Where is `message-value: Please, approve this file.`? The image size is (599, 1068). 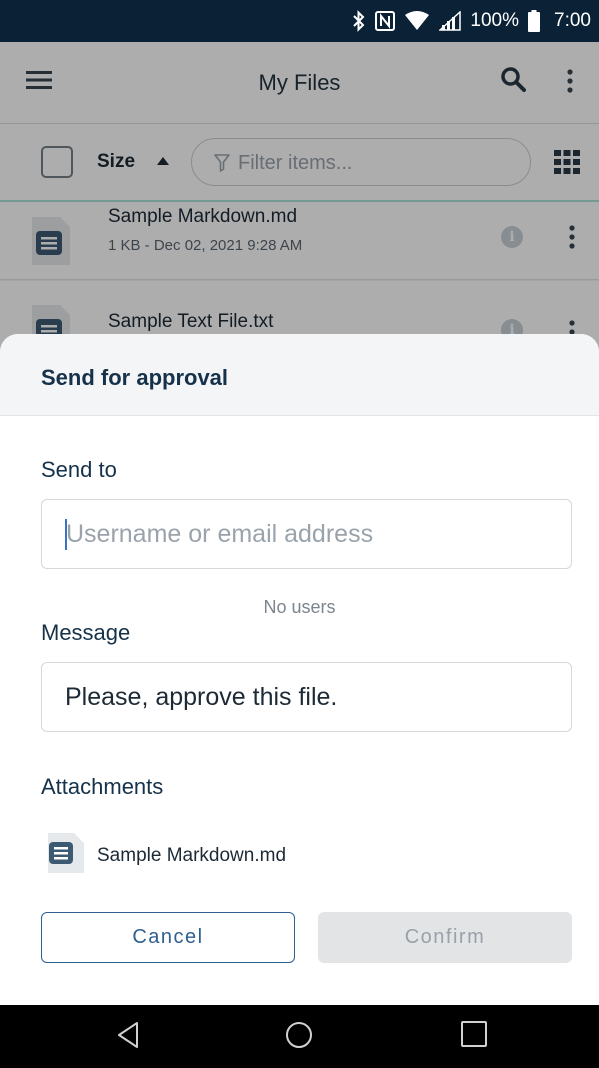 message-value: Please, approve this file. is located at coordinates (201, 697).